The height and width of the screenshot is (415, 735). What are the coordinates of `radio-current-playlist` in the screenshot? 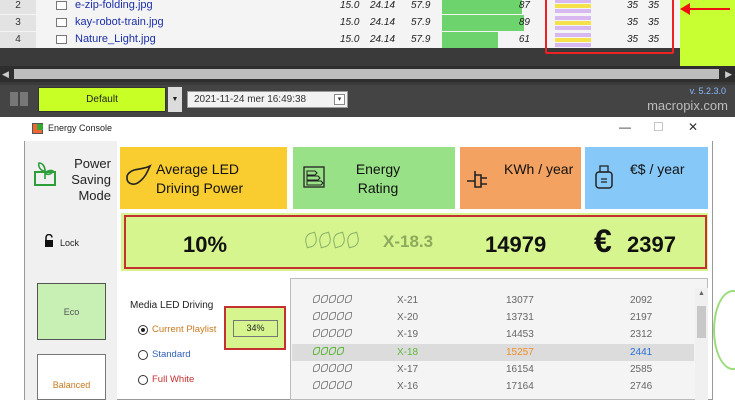 It's located at (143, 330).